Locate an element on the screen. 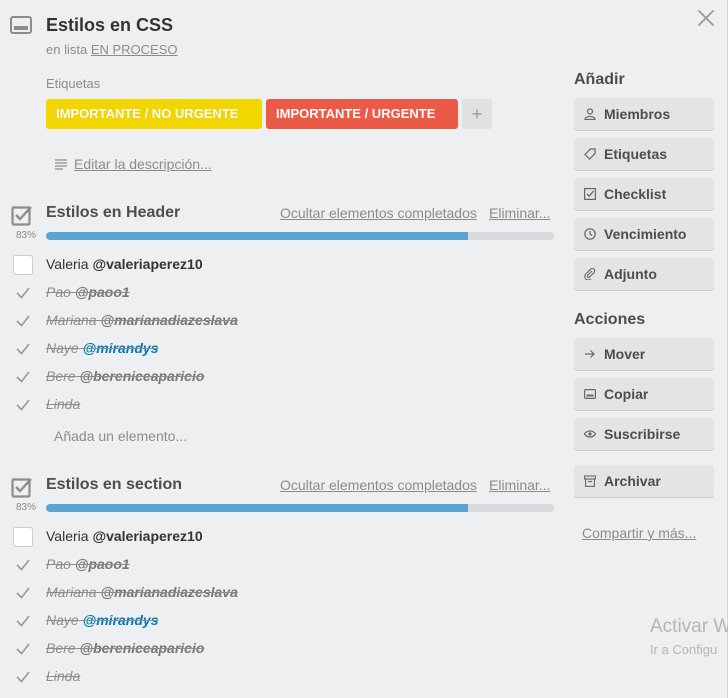  subscribe-button: Suscribirse is located at coordinates (644, 434).